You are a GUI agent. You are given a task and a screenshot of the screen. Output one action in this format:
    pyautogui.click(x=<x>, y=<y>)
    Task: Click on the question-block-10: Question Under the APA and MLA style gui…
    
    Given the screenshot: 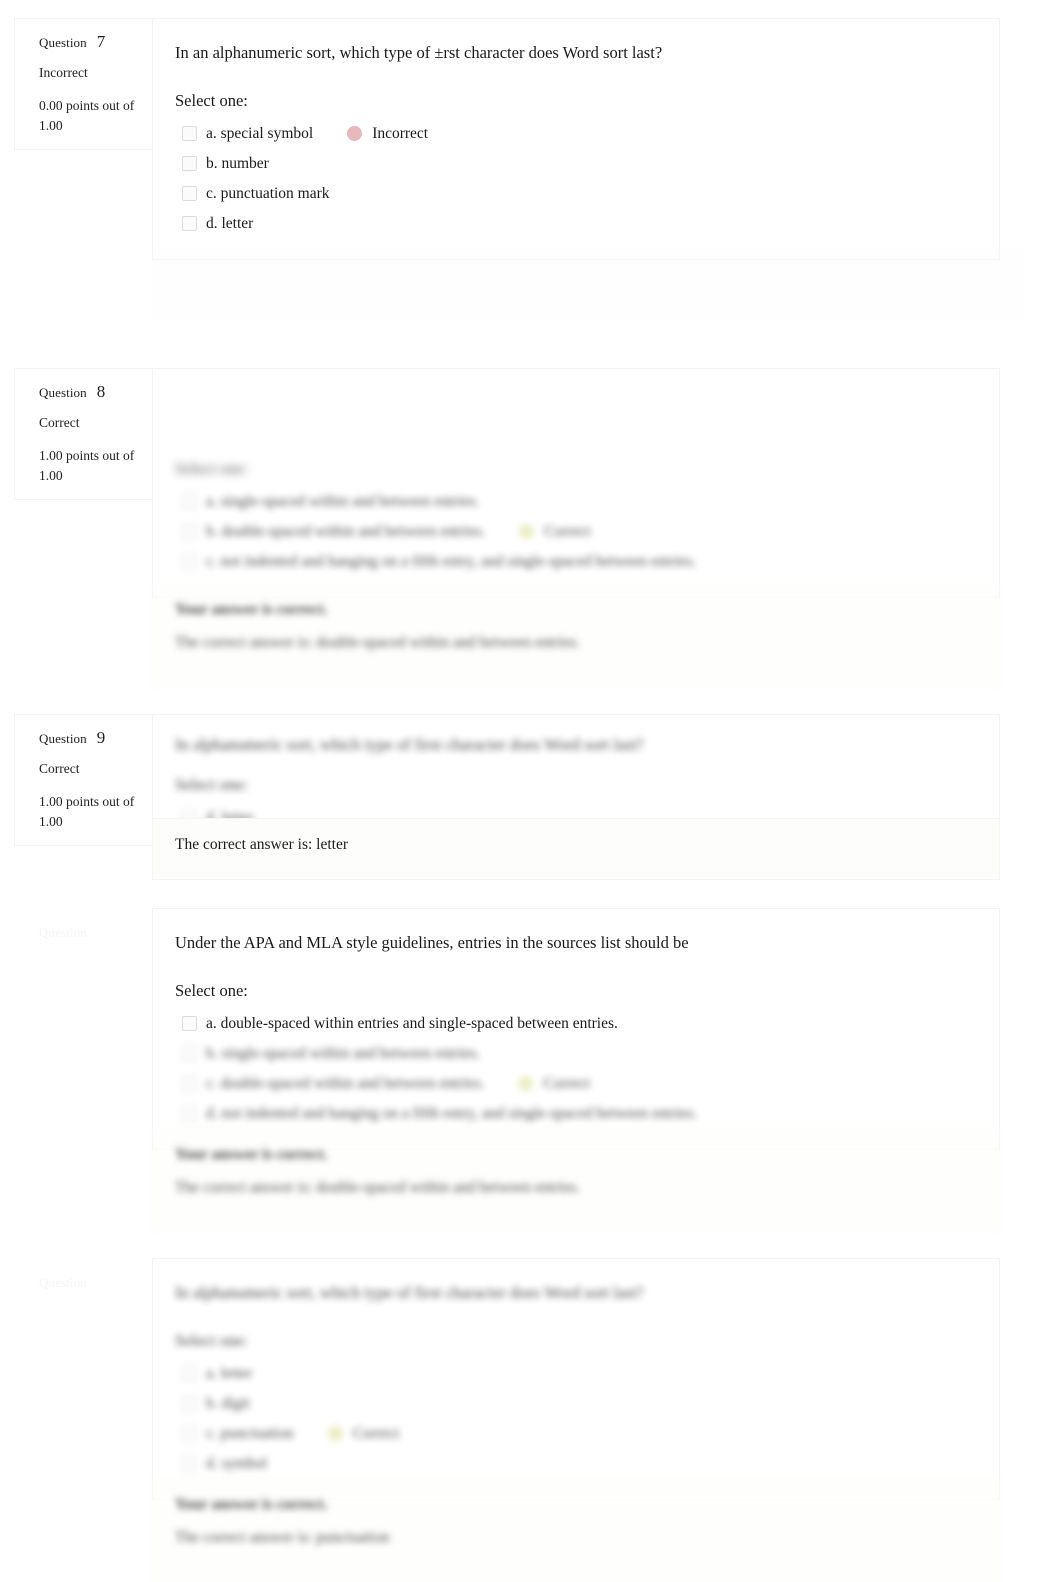 What is the action you would take?
    pyautogui.click(x=507, y=1029)
    